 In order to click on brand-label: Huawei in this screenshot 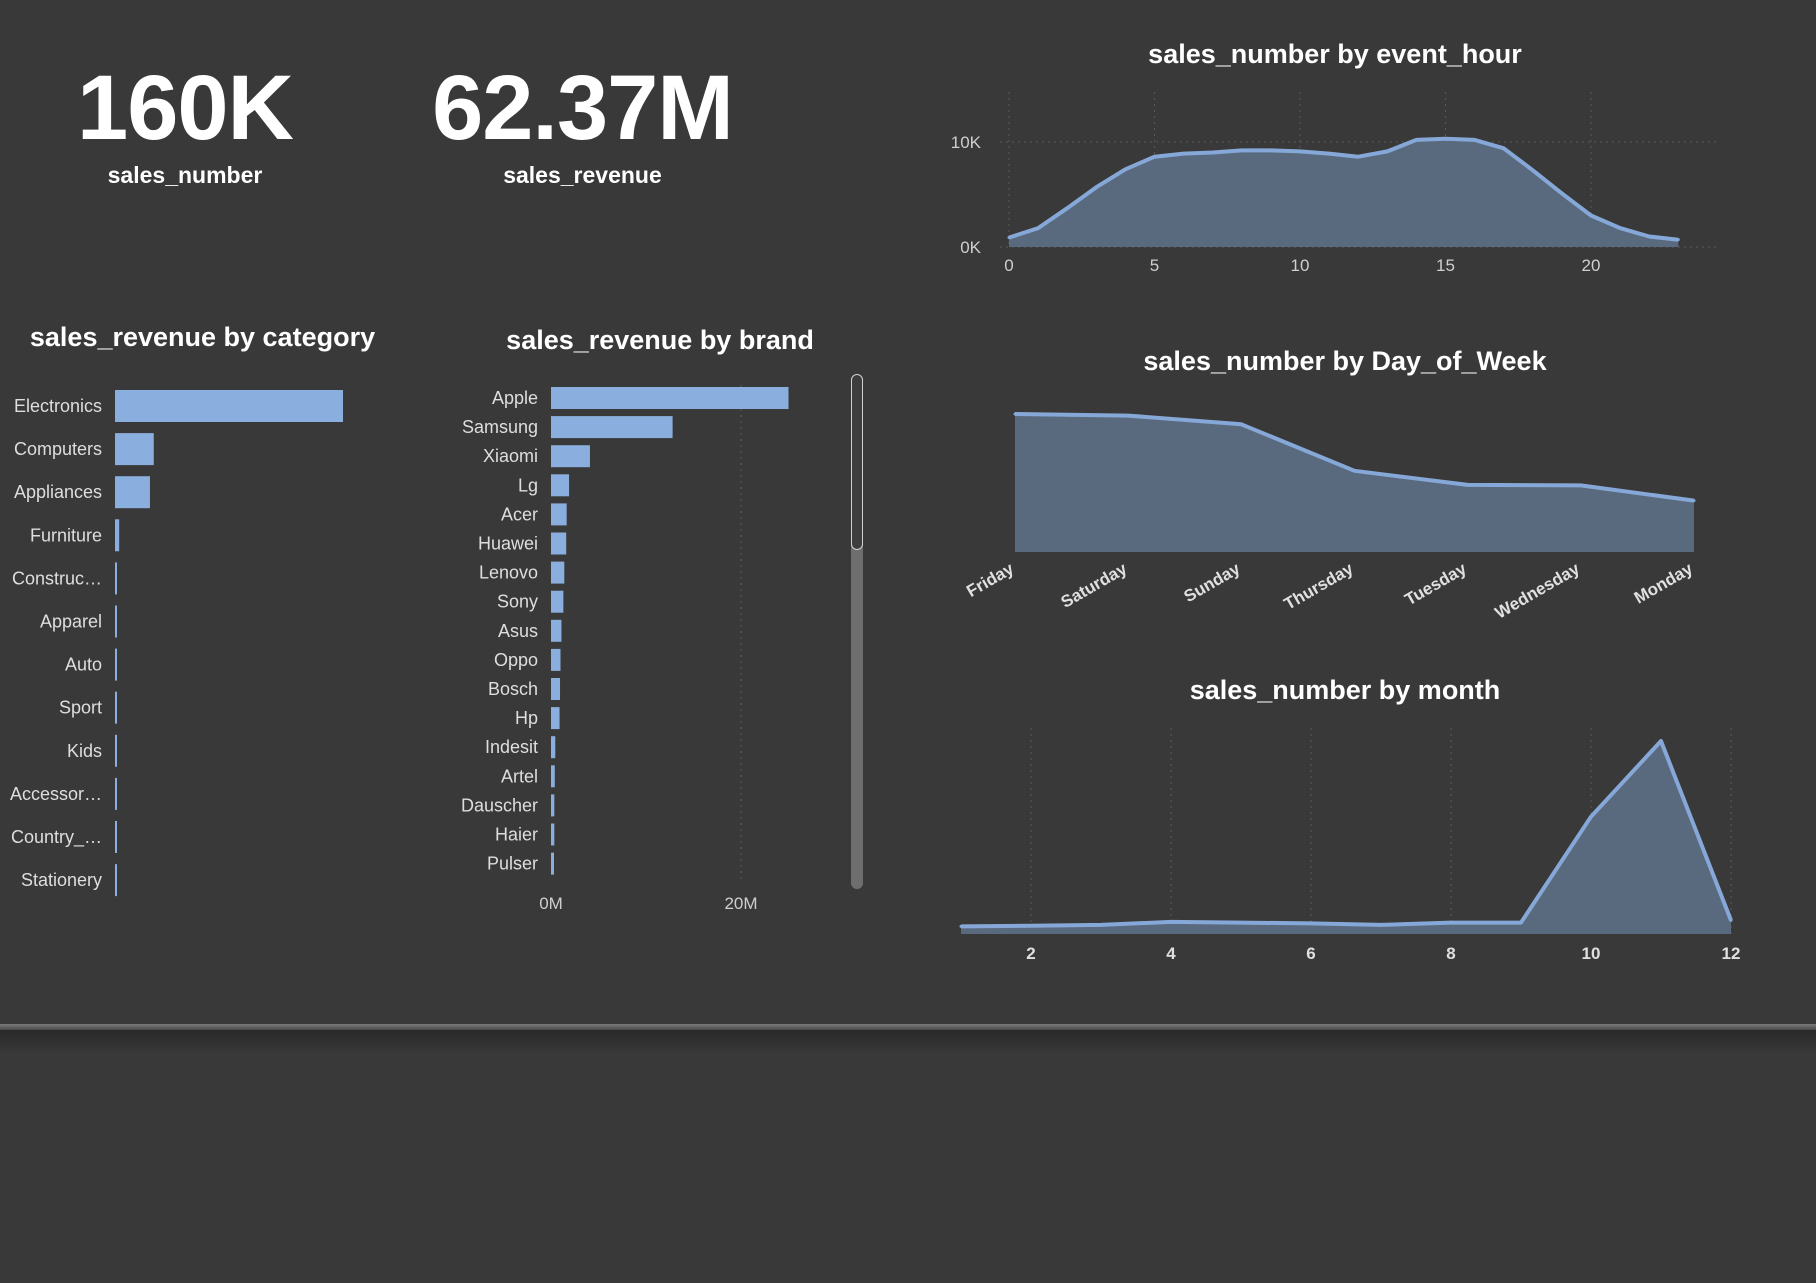, I will do `click(508, 544)`.